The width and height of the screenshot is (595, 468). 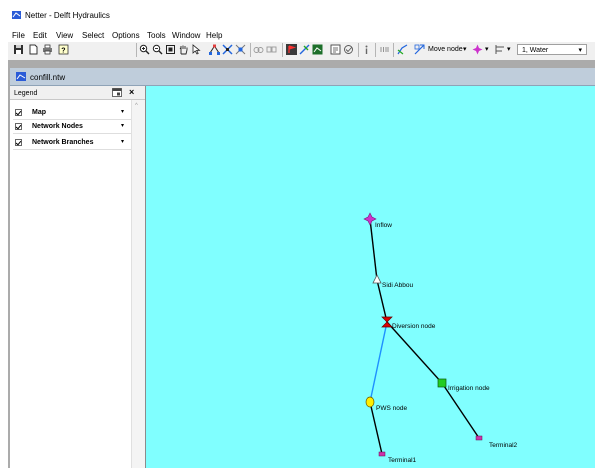 I want to click on branch-diversion-irrigation, so click(x=414, y=352).